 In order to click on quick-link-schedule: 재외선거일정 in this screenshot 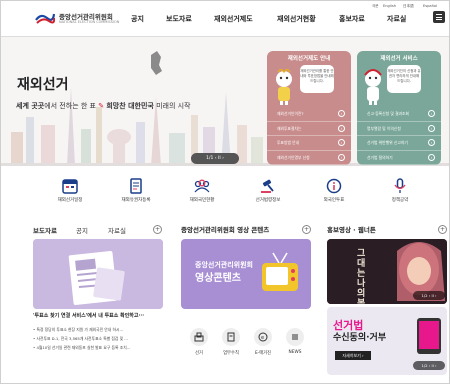, I will do `click(70, 190)`.